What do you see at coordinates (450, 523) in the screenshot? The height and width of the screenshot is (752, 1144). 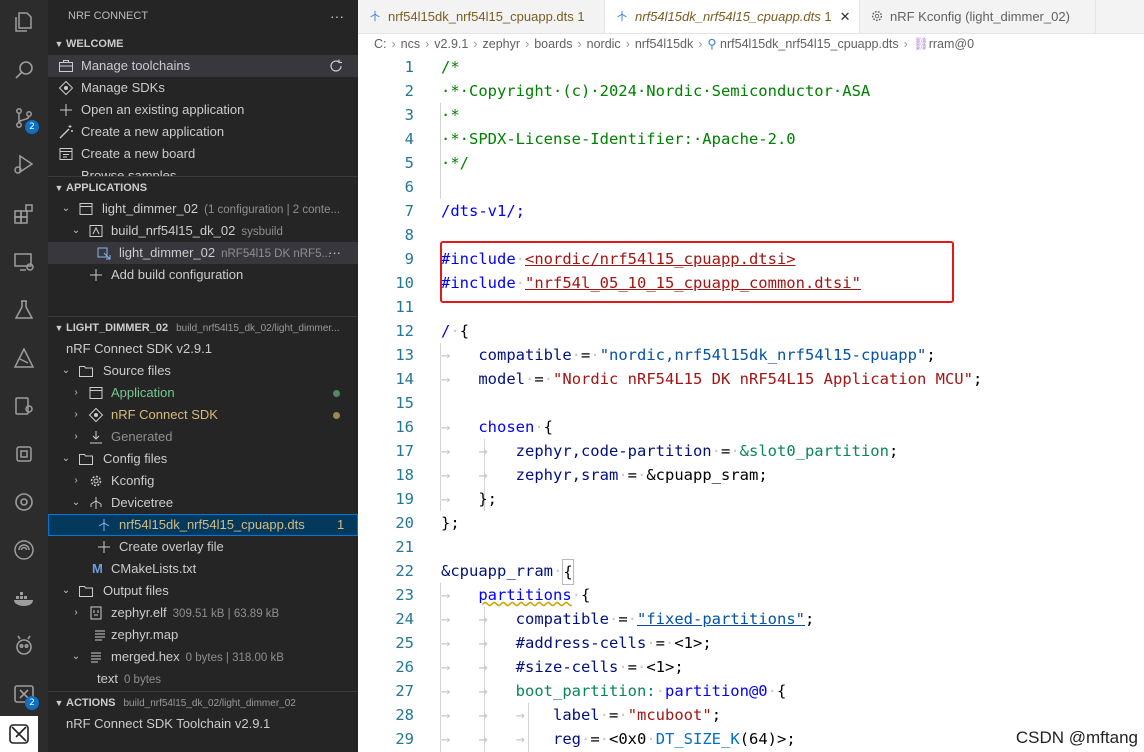 I see `code-line-20: };` at bounding box center [450, 523].